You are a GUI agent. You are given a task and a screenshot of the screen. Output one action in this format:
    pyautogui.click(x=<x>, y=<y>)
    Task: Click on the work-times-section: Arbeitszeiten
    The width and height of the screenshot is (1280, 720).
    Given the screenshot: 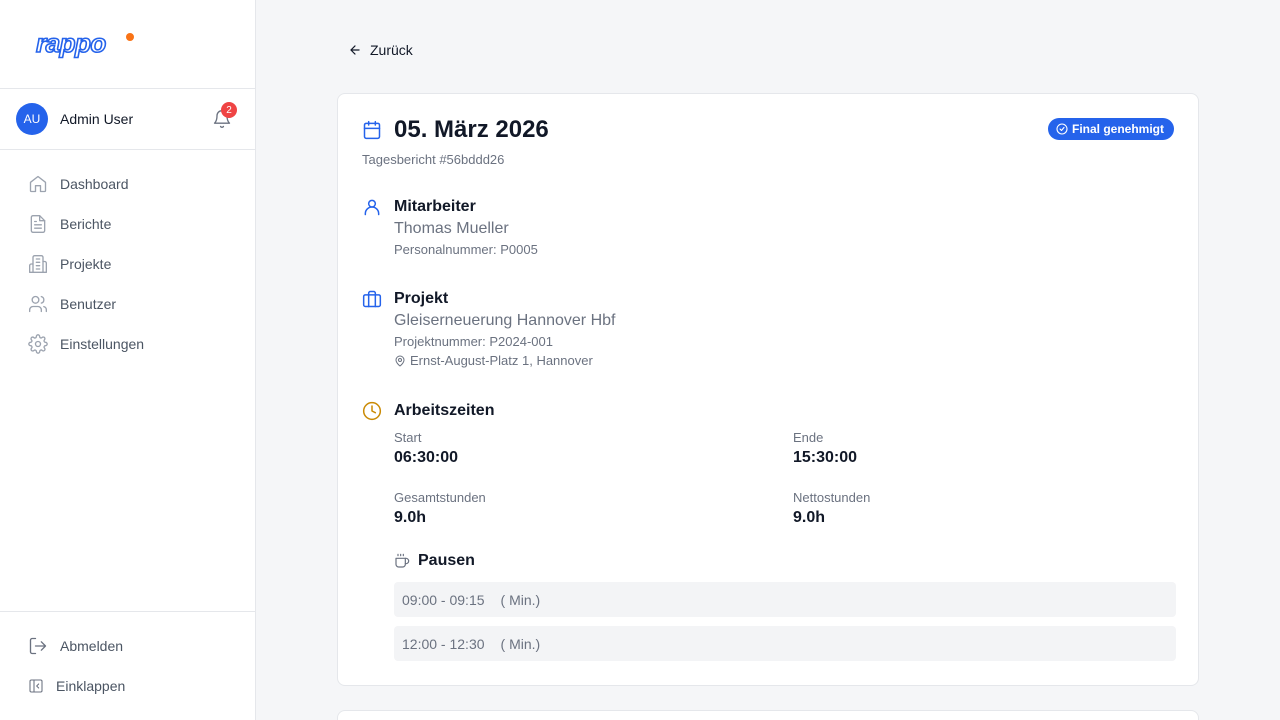 What is the action you would take?
    pyautogui.click(x=428, y=411)
    